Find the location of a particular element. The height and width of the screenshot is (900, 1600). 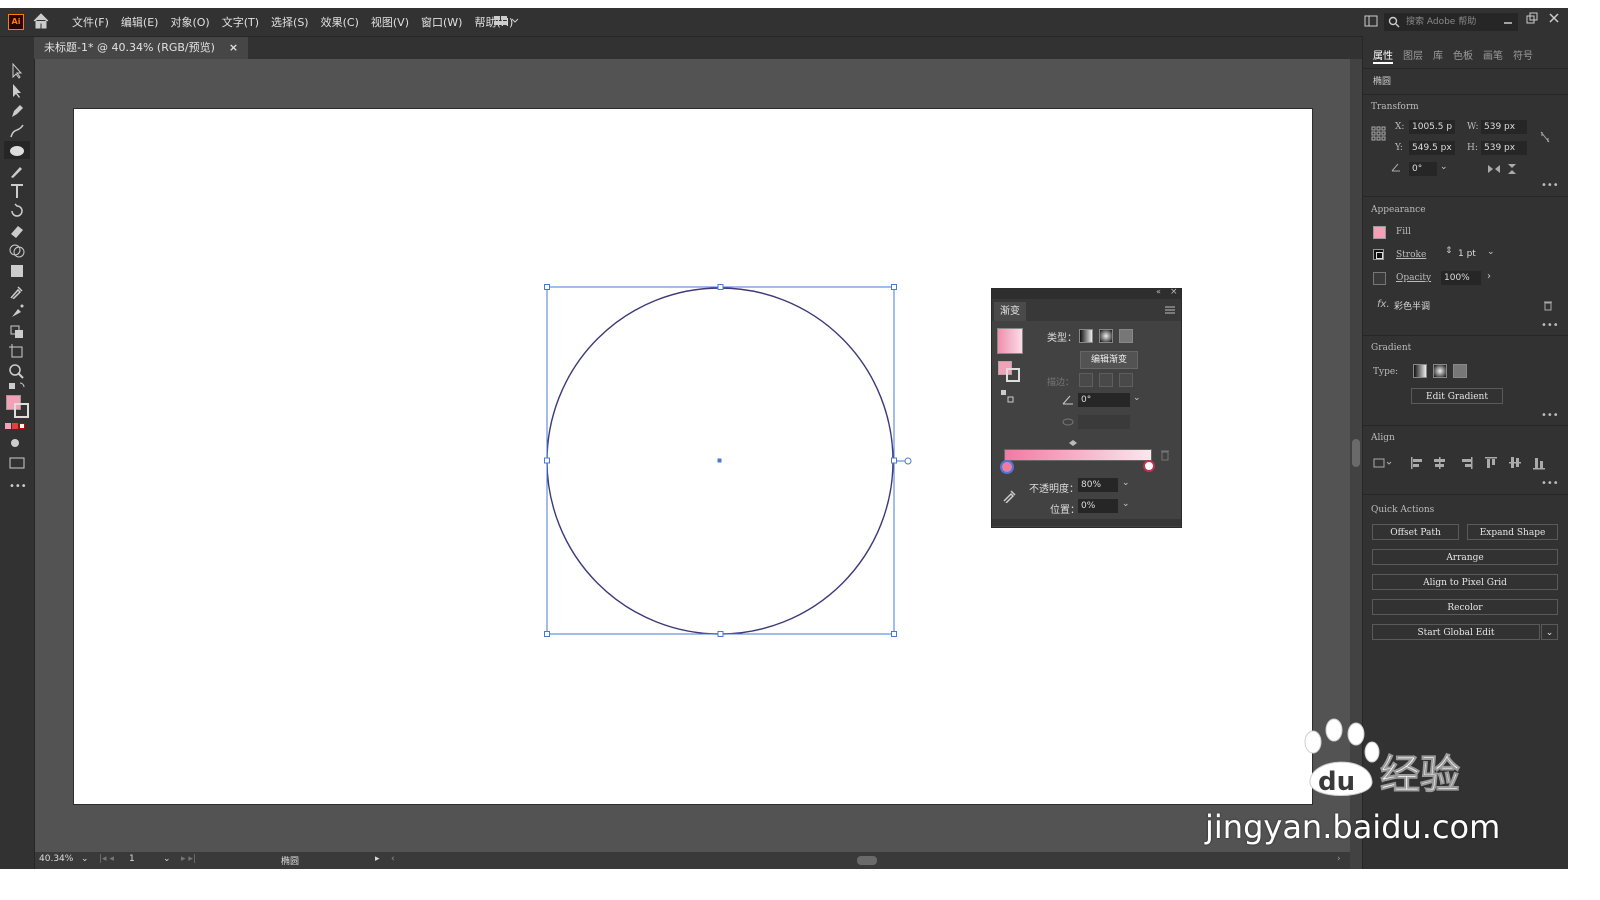

panel-radial-gradient-button is located at coordinates (1440, 371).